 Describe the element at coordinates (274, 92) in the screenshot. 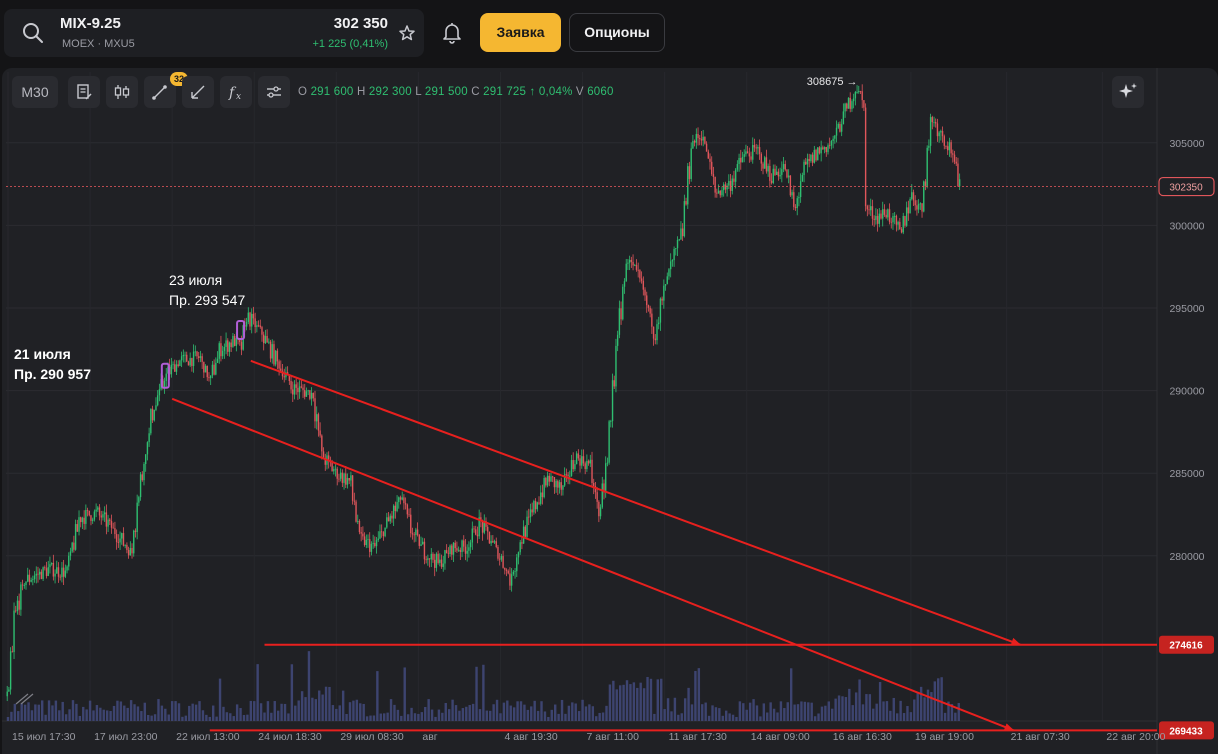

I see `settings-button` at that location.